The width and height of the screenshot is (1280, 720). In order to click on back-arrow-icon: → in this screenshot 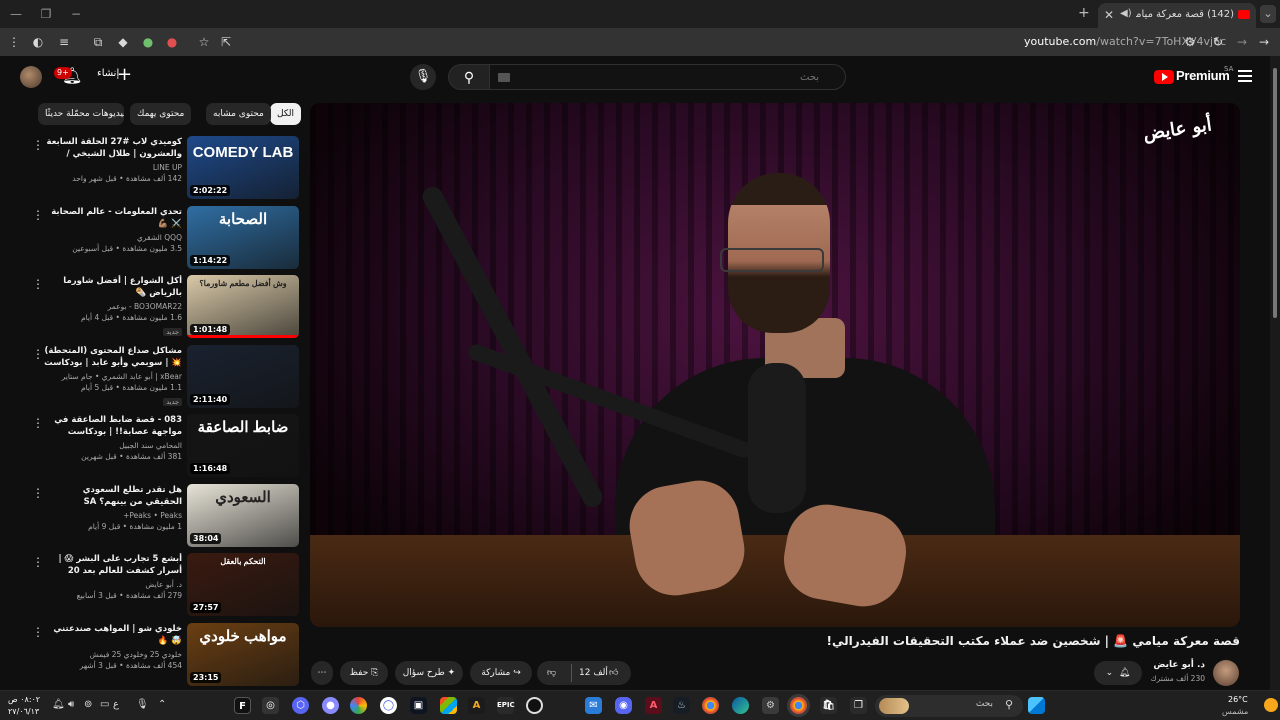, I will do `click(1264, 42)`.